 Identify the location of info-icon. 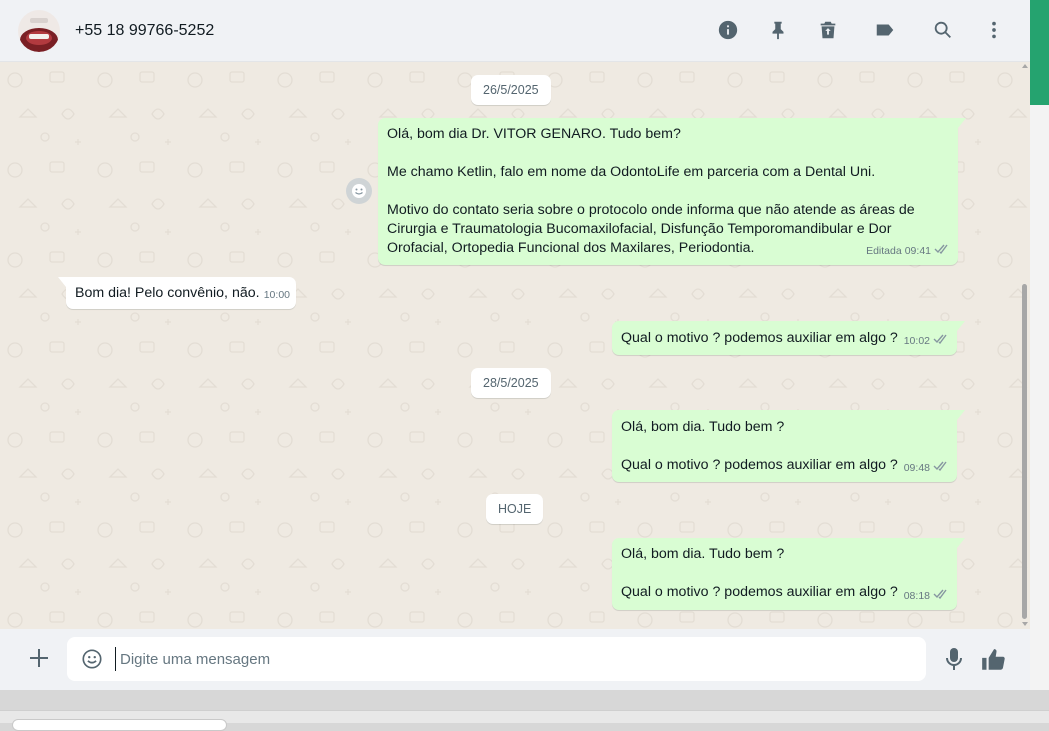
(728, 30).